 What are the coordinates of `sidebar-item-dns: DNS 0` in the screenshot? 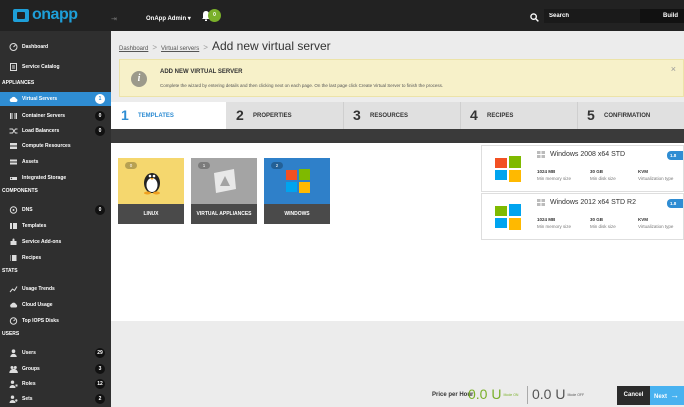 It's located at (55, 210).